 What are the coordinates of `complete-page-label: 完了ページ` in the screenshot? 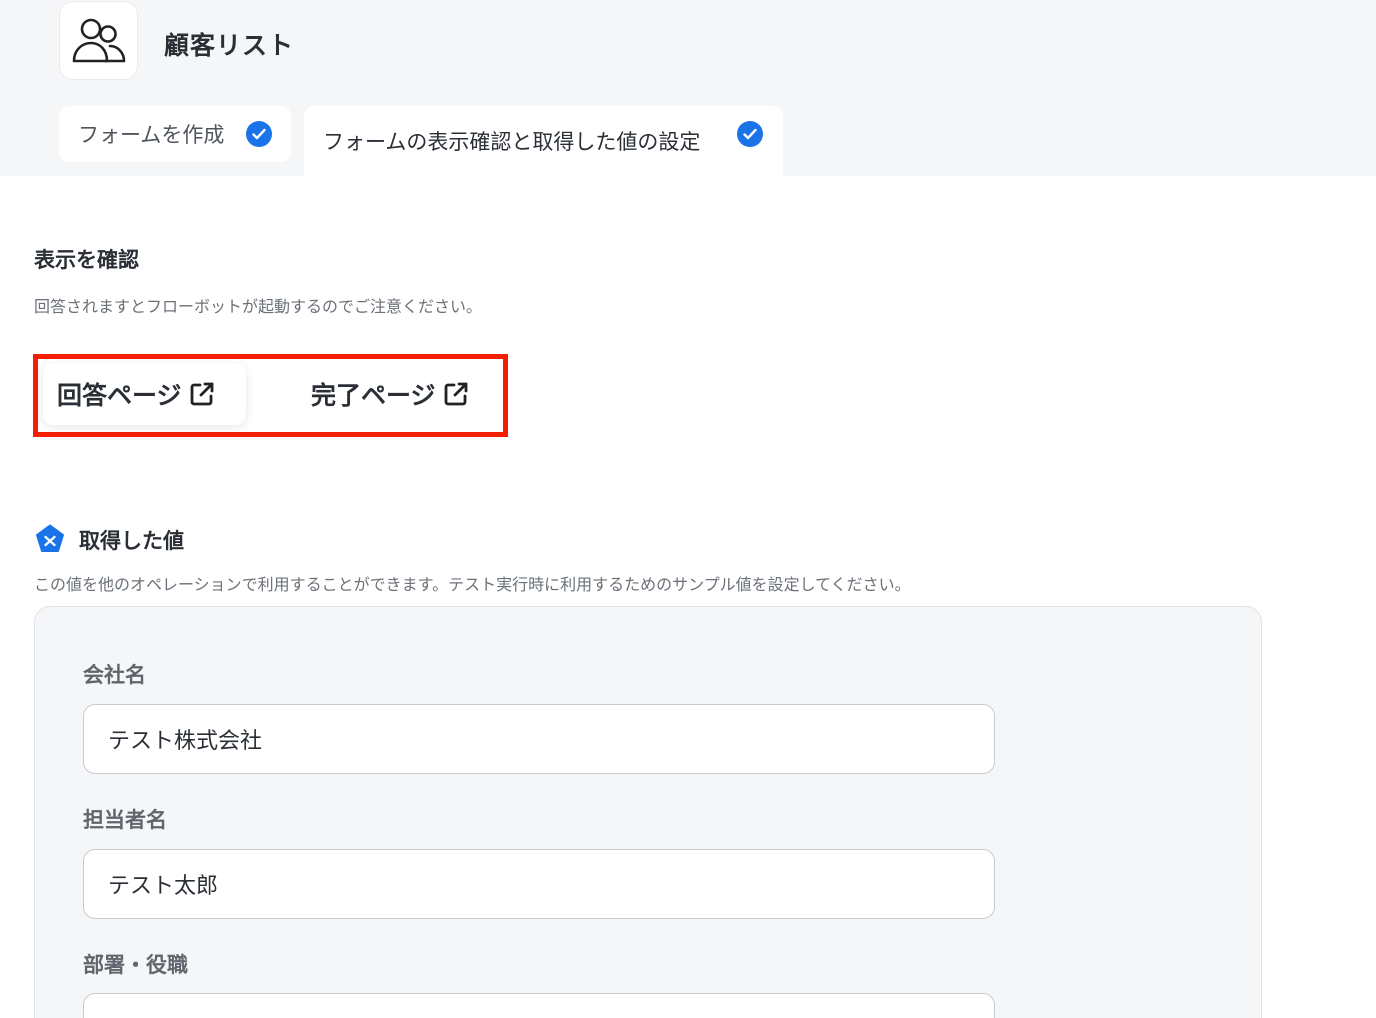 It's located at (373, 395).